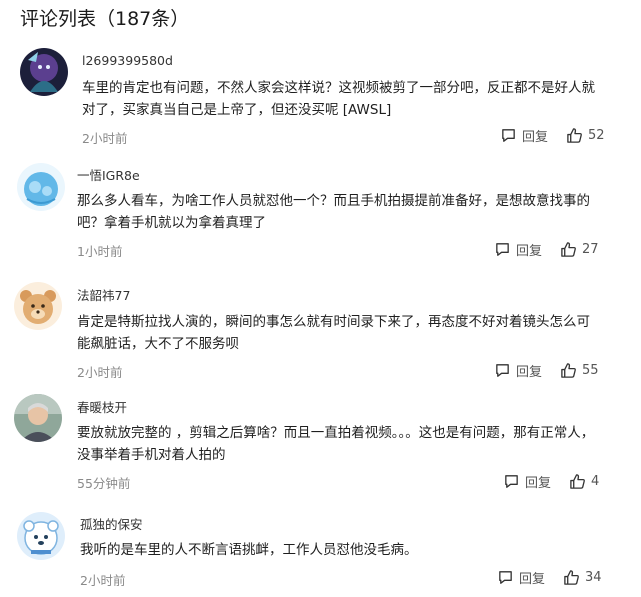 The width and height of the screenshot is (641, 597). Describe the element at coordinates (127, 60) in the screenshot. I see `username: l2699399580d` at that location.